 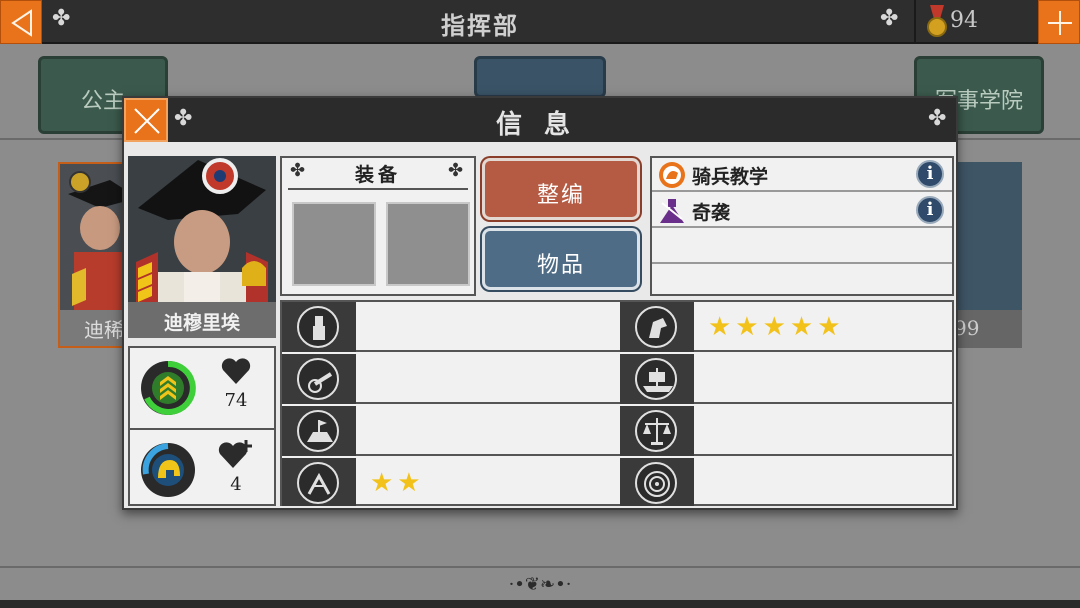 What do you see at coordinates (236, 484) in the screenshot?
I see `heal-number: 4` at bounding box center [236, 484].